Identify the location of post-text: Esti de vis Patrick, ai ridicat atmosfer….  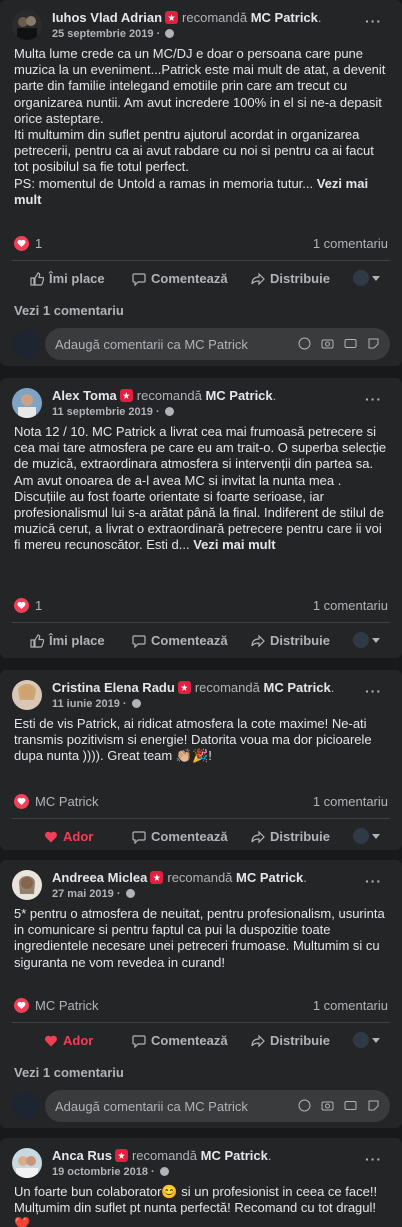
(193, 740).